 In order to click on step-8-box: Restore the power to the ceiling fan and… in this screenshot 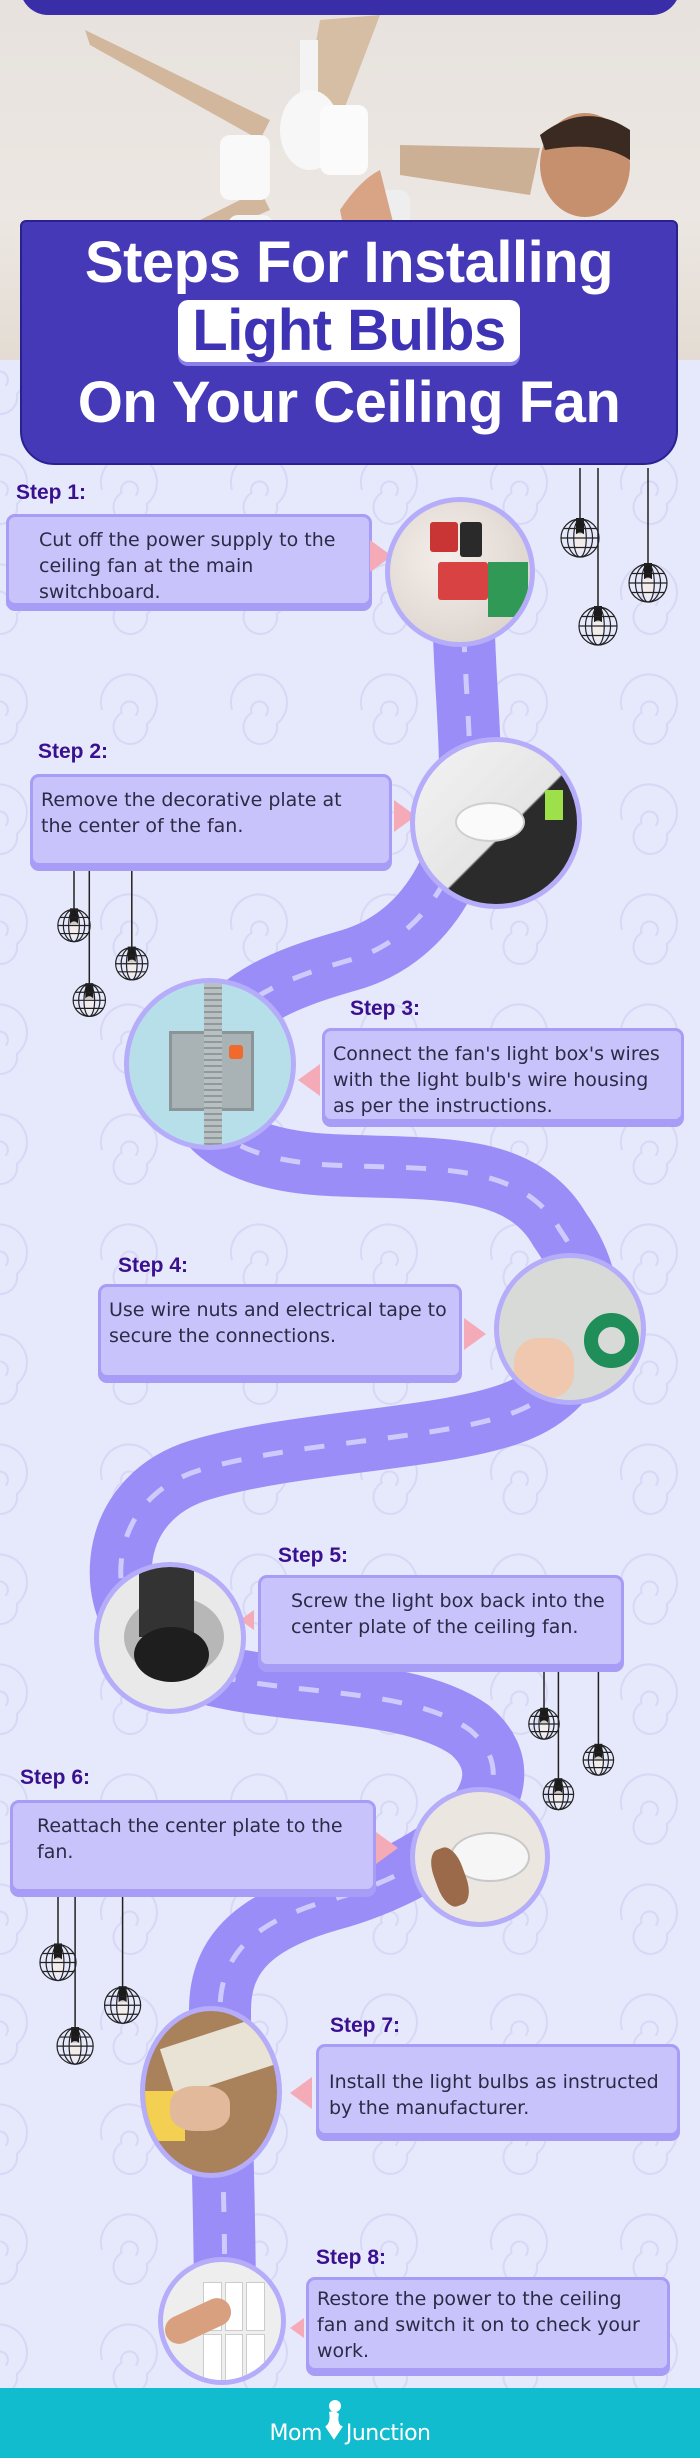, I will do `click(488, 2324)`.